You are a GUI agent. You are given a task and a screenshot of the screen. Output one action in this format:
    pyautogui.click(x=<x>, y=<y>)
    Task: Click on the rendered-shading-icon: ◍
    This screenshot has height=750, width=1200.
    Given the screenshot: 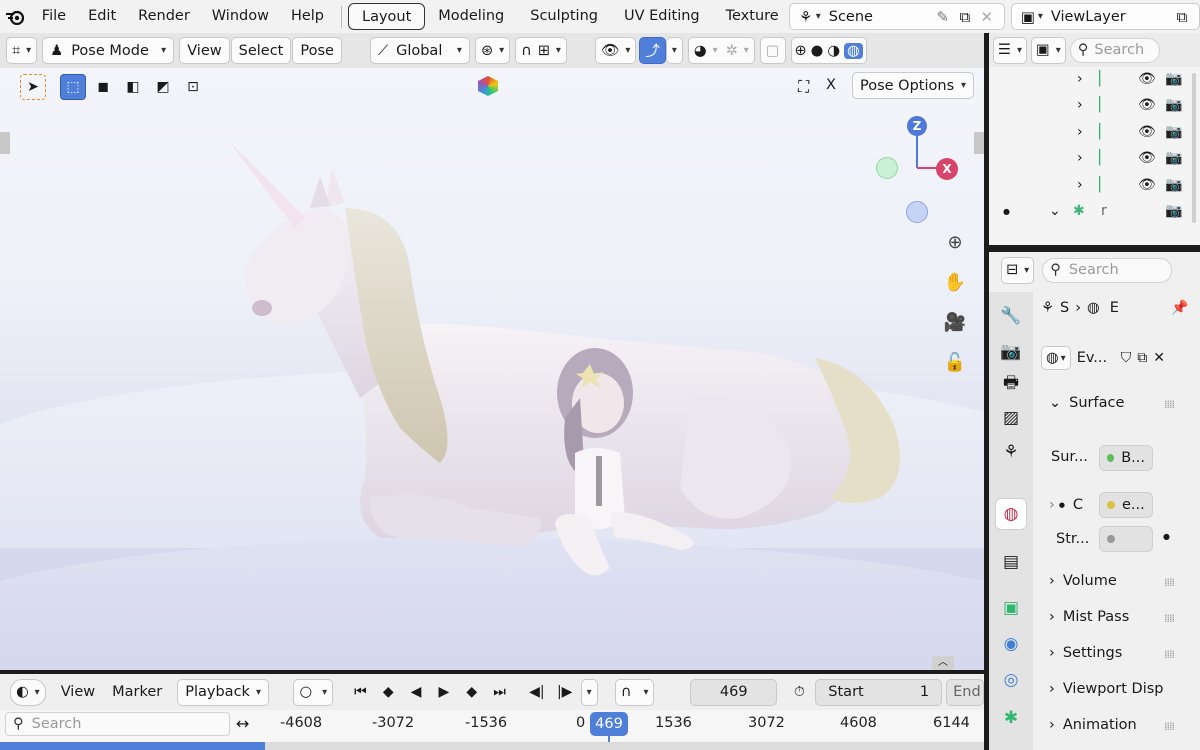 What is the action you would take?
    pyautogui.click(x=853, y=50)
    